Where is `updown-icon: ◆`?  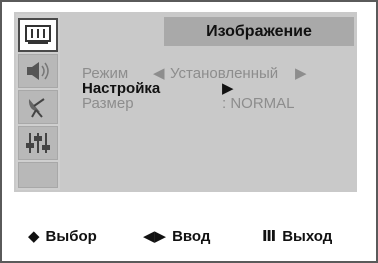 updown-icon: ◆ is located at coordinates (34, 236).